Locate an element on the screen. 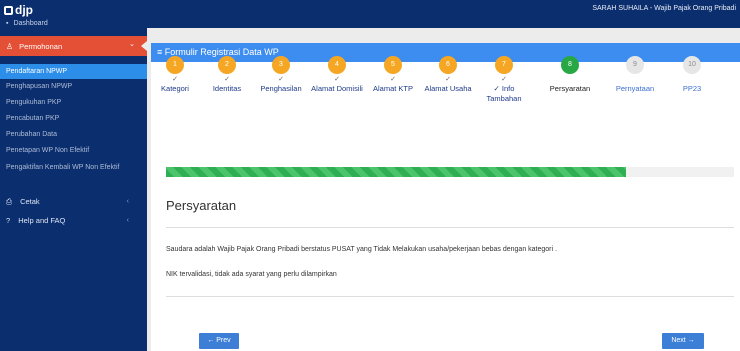 Image resolution: width=740 pixels, height=351 pixels. logo-text: djp is located at coordinates (24, 10).